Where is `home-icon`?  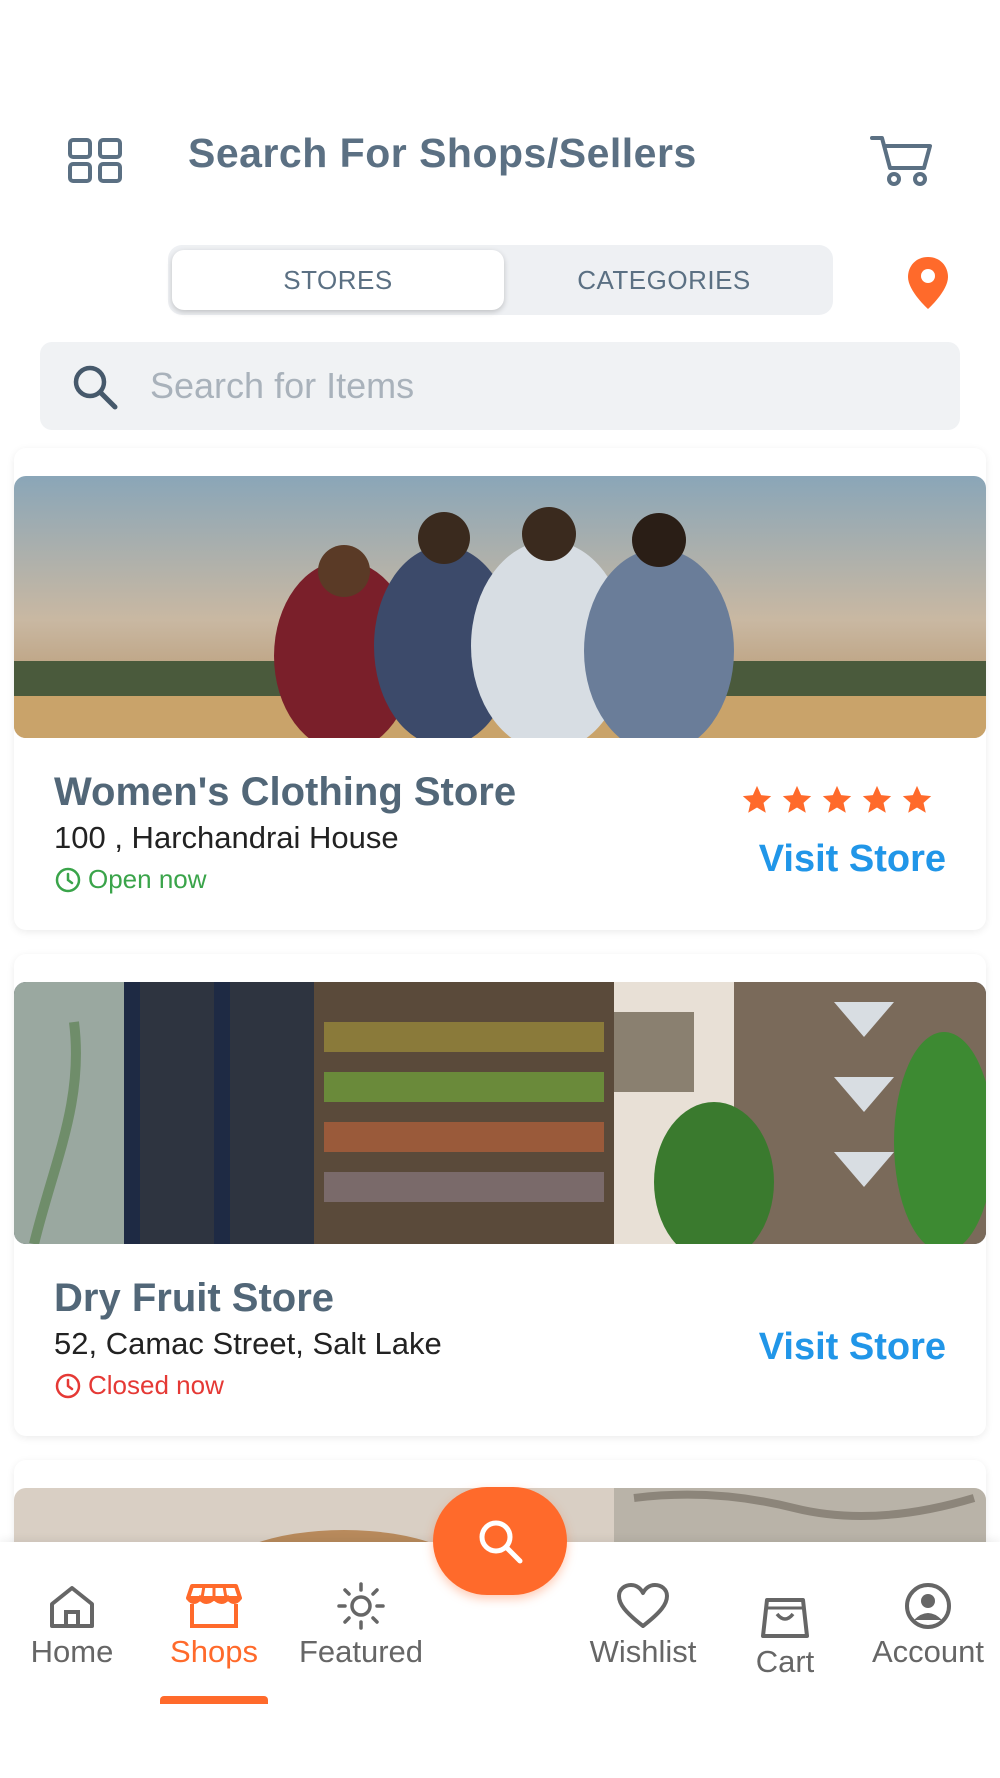
home-icon is located at coordinates (72, 1607).